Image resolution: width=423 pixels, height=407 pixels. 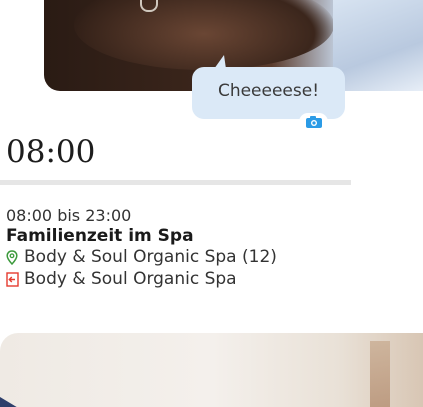 I want to click on caption-bubble: Cheeeeese!, so click(x=268, y=87).